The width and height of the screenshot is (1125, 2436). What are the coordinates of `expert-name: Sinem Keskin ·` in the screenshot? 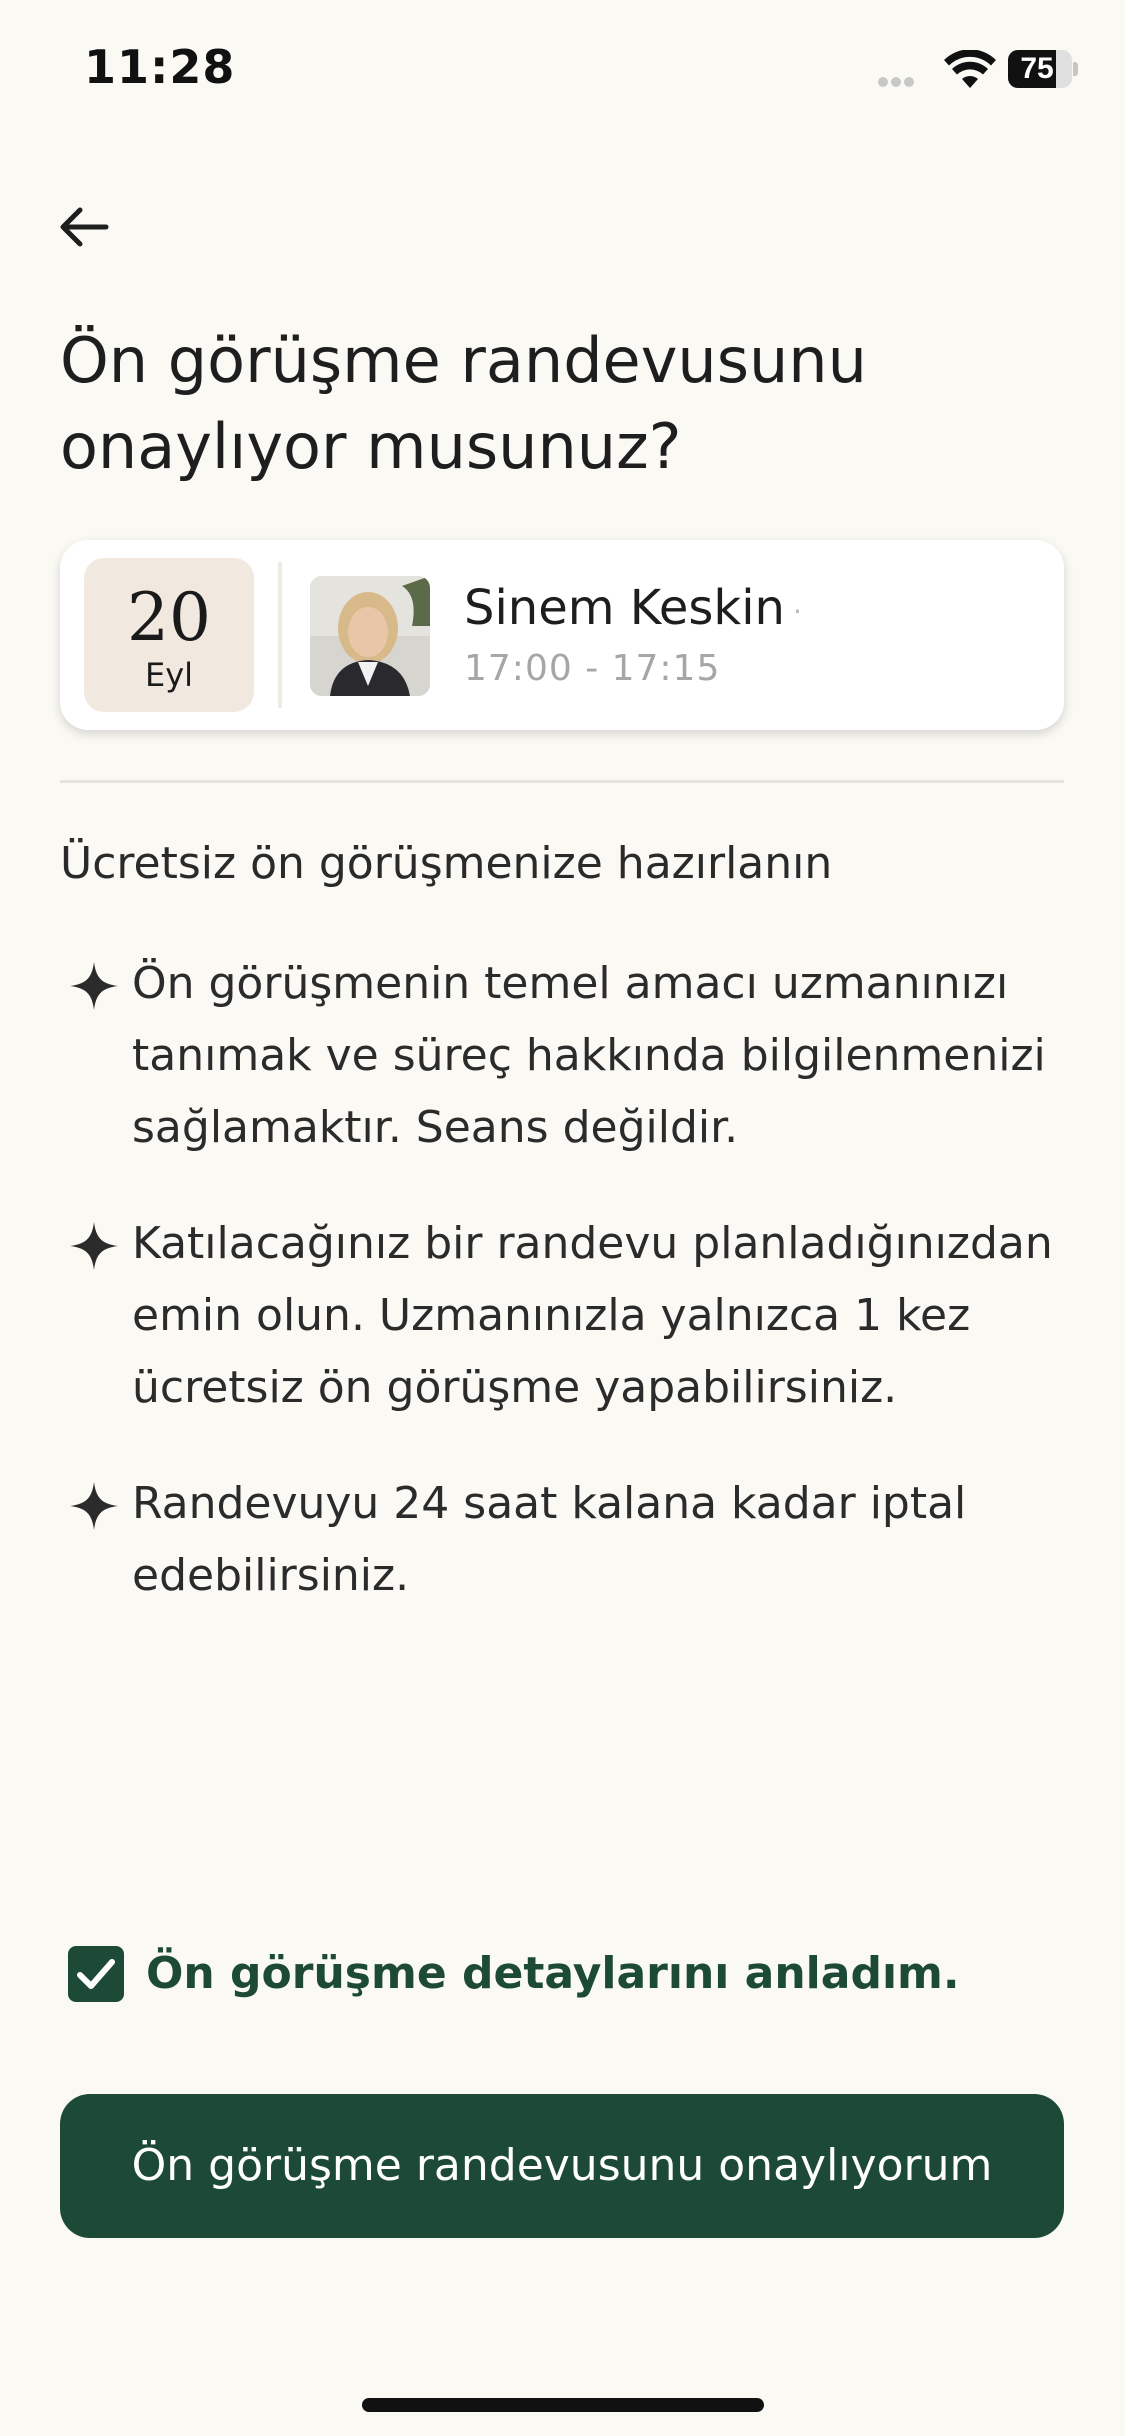 It's located at (633, 608).